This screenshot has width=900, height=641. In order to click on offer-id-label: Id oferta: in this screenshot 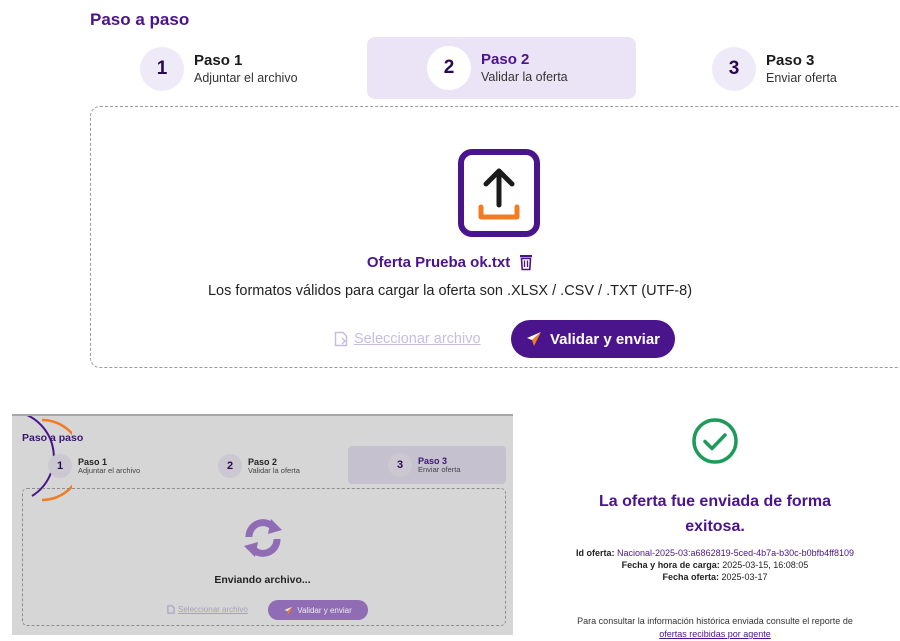, I will do `click(595, 553)`.